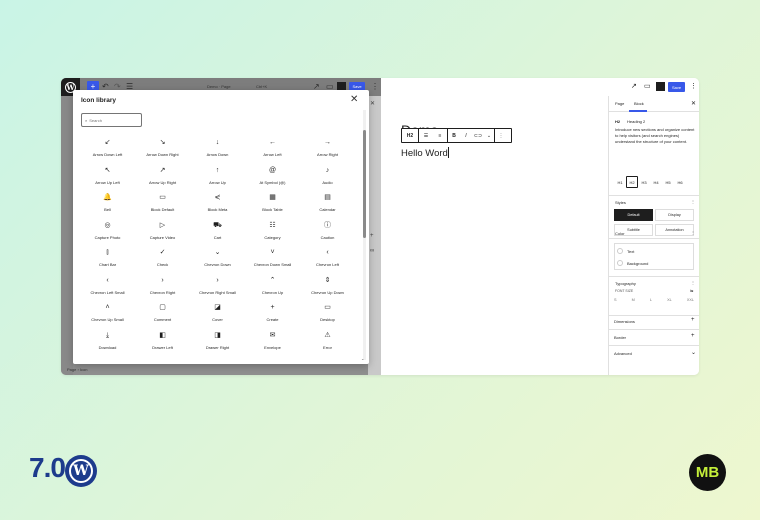  I want to click on settings-panel-icon, so click(660, 86).